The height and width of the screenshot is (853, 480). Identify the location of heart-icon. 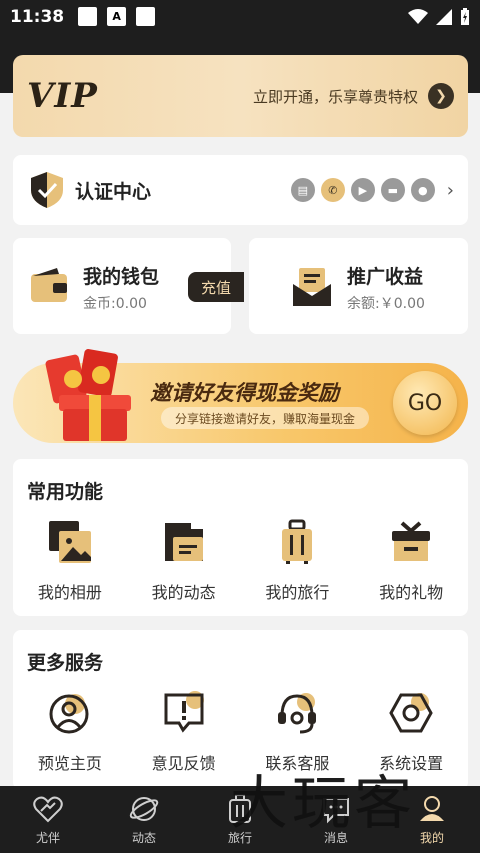
(48, 809).